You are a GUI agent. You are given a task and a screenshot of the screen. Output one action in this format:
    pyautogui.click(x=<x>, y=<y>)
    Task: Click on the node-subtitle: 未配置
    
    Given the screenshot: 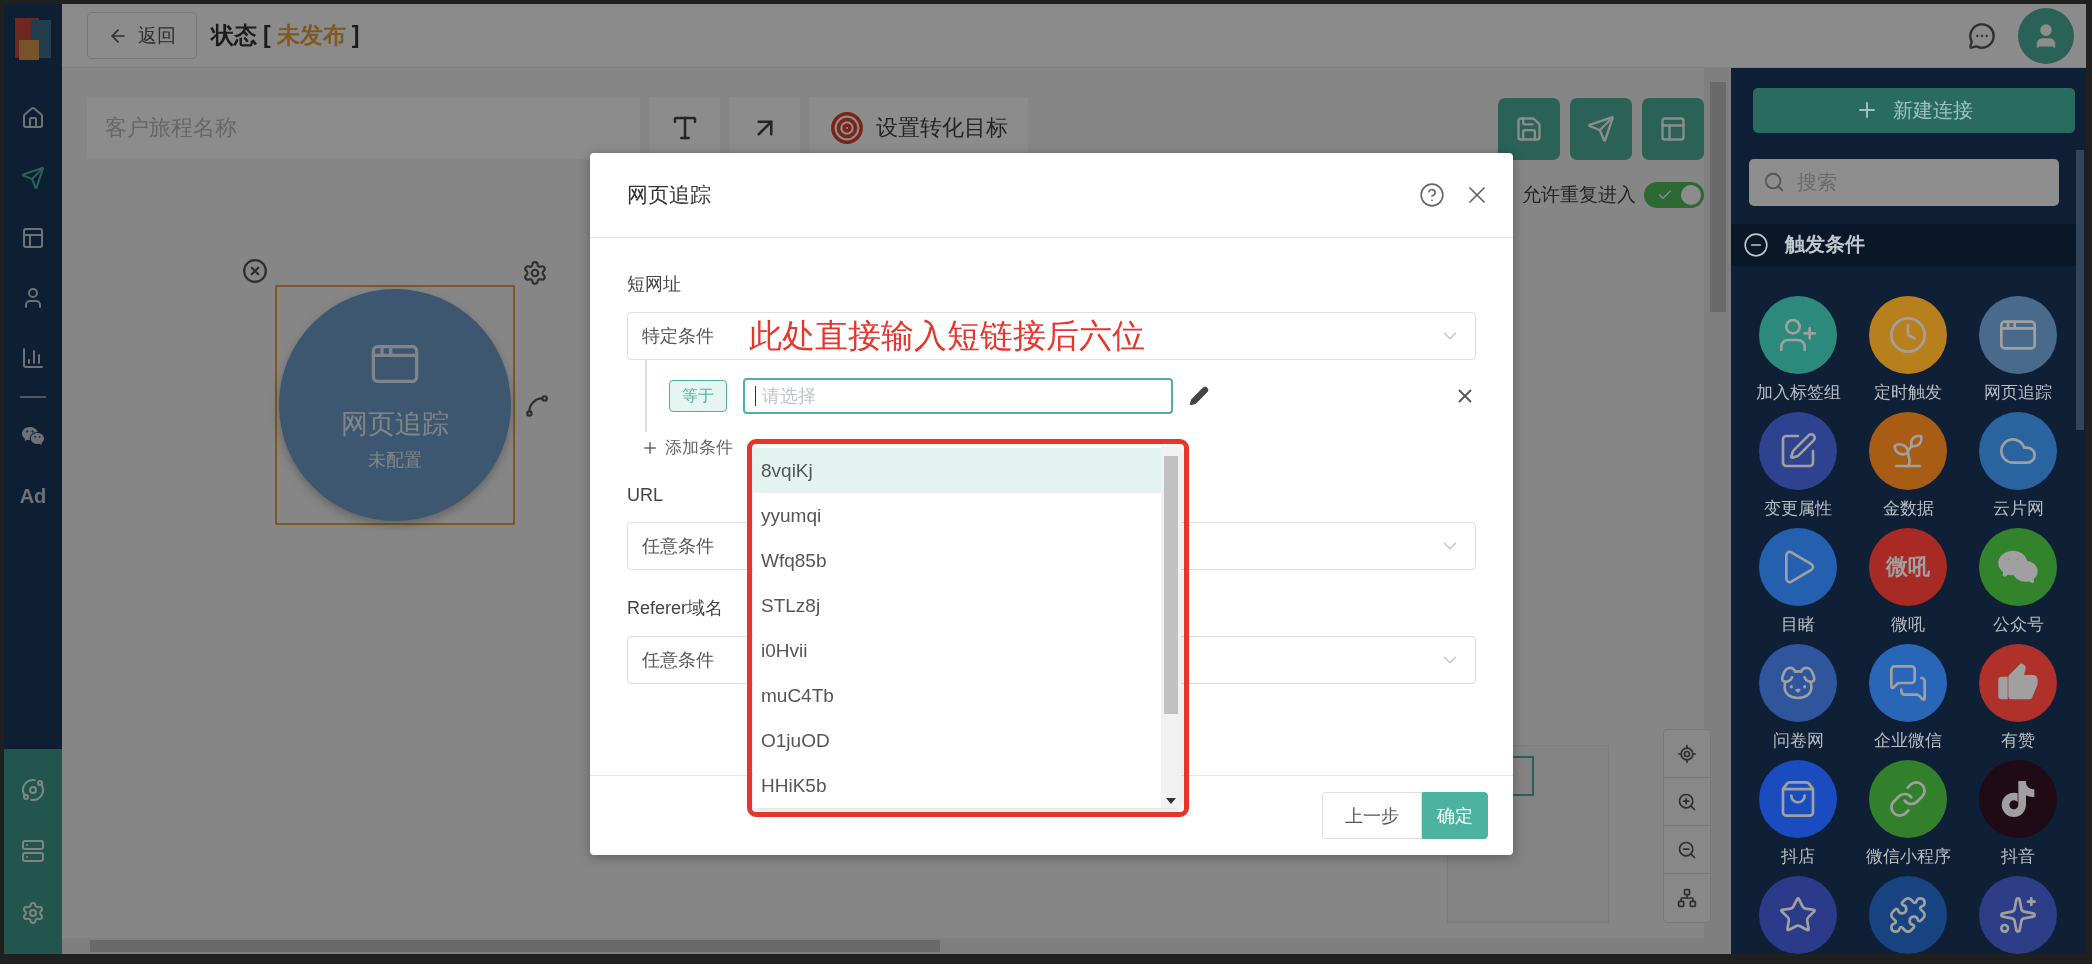 What is the action you would take?
    pyautogui.click(x=395, y=460)
    